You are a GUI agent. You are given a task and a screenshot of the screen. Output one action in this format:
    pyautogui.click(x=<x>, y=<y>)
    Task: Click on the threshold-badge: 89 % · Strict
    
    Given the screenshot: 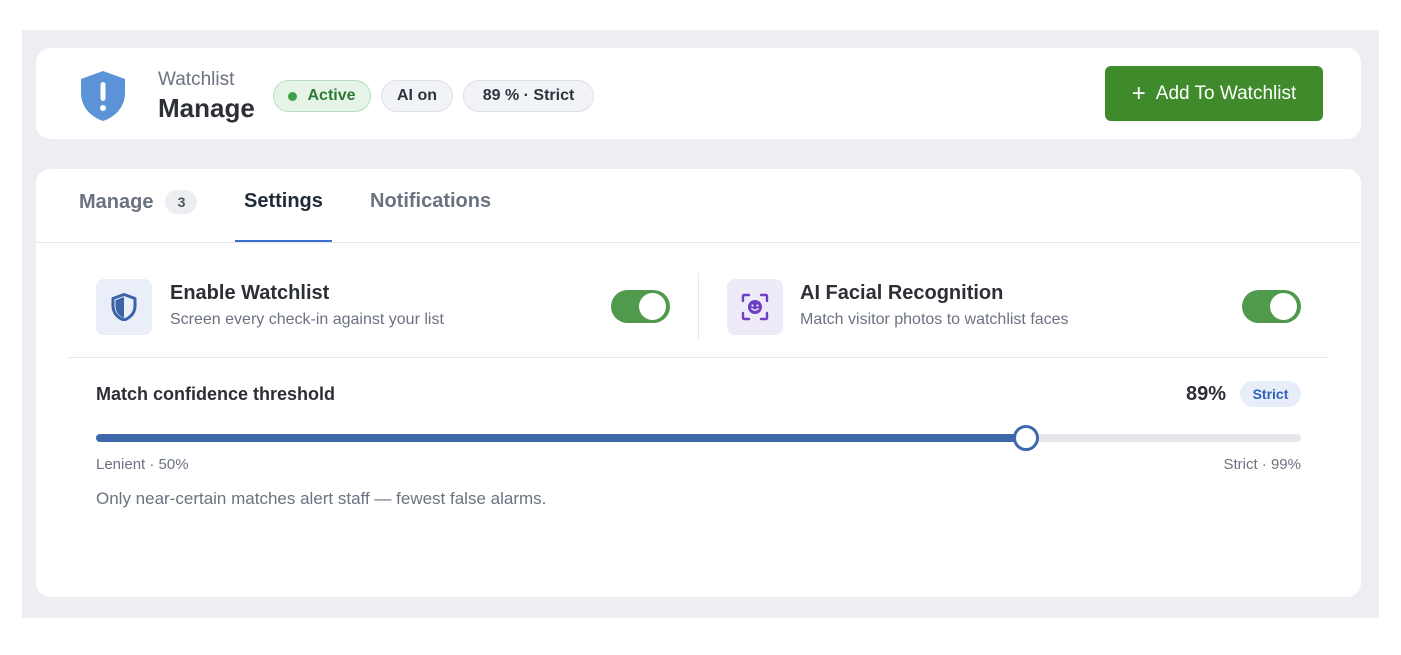 What is the action you would take?
    pyautogui.click(x=528, y=96)
    